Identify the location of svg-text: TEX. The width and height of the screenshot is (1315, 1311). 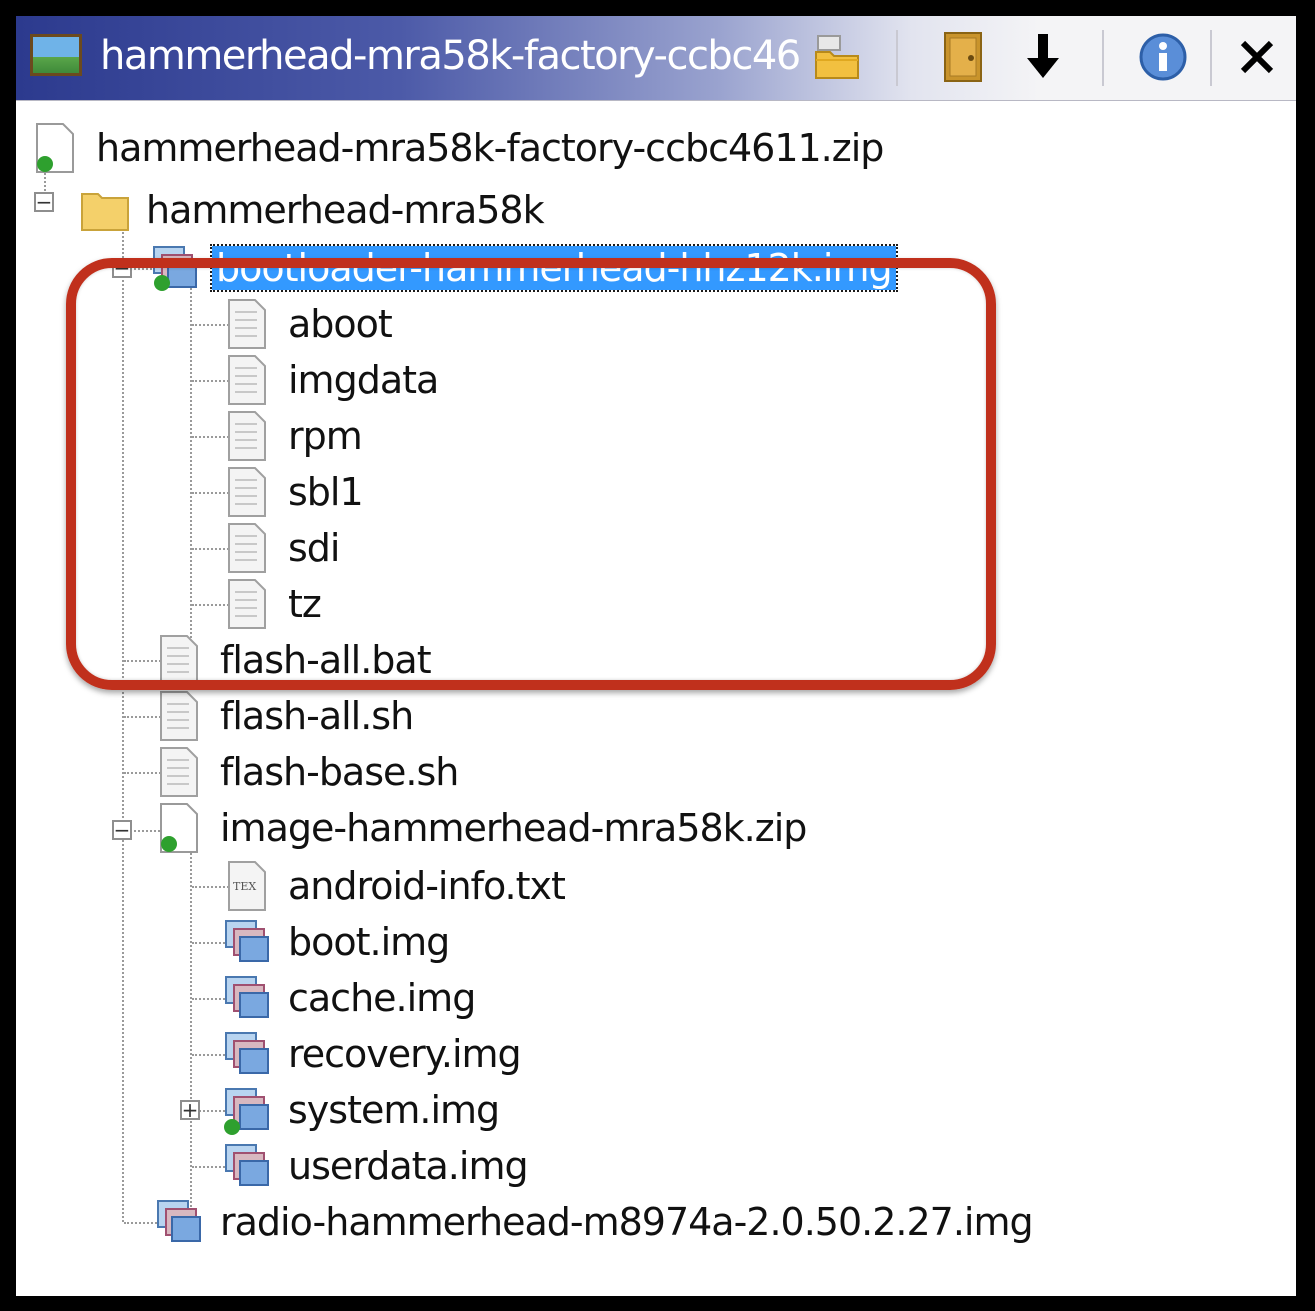
(244, 886).